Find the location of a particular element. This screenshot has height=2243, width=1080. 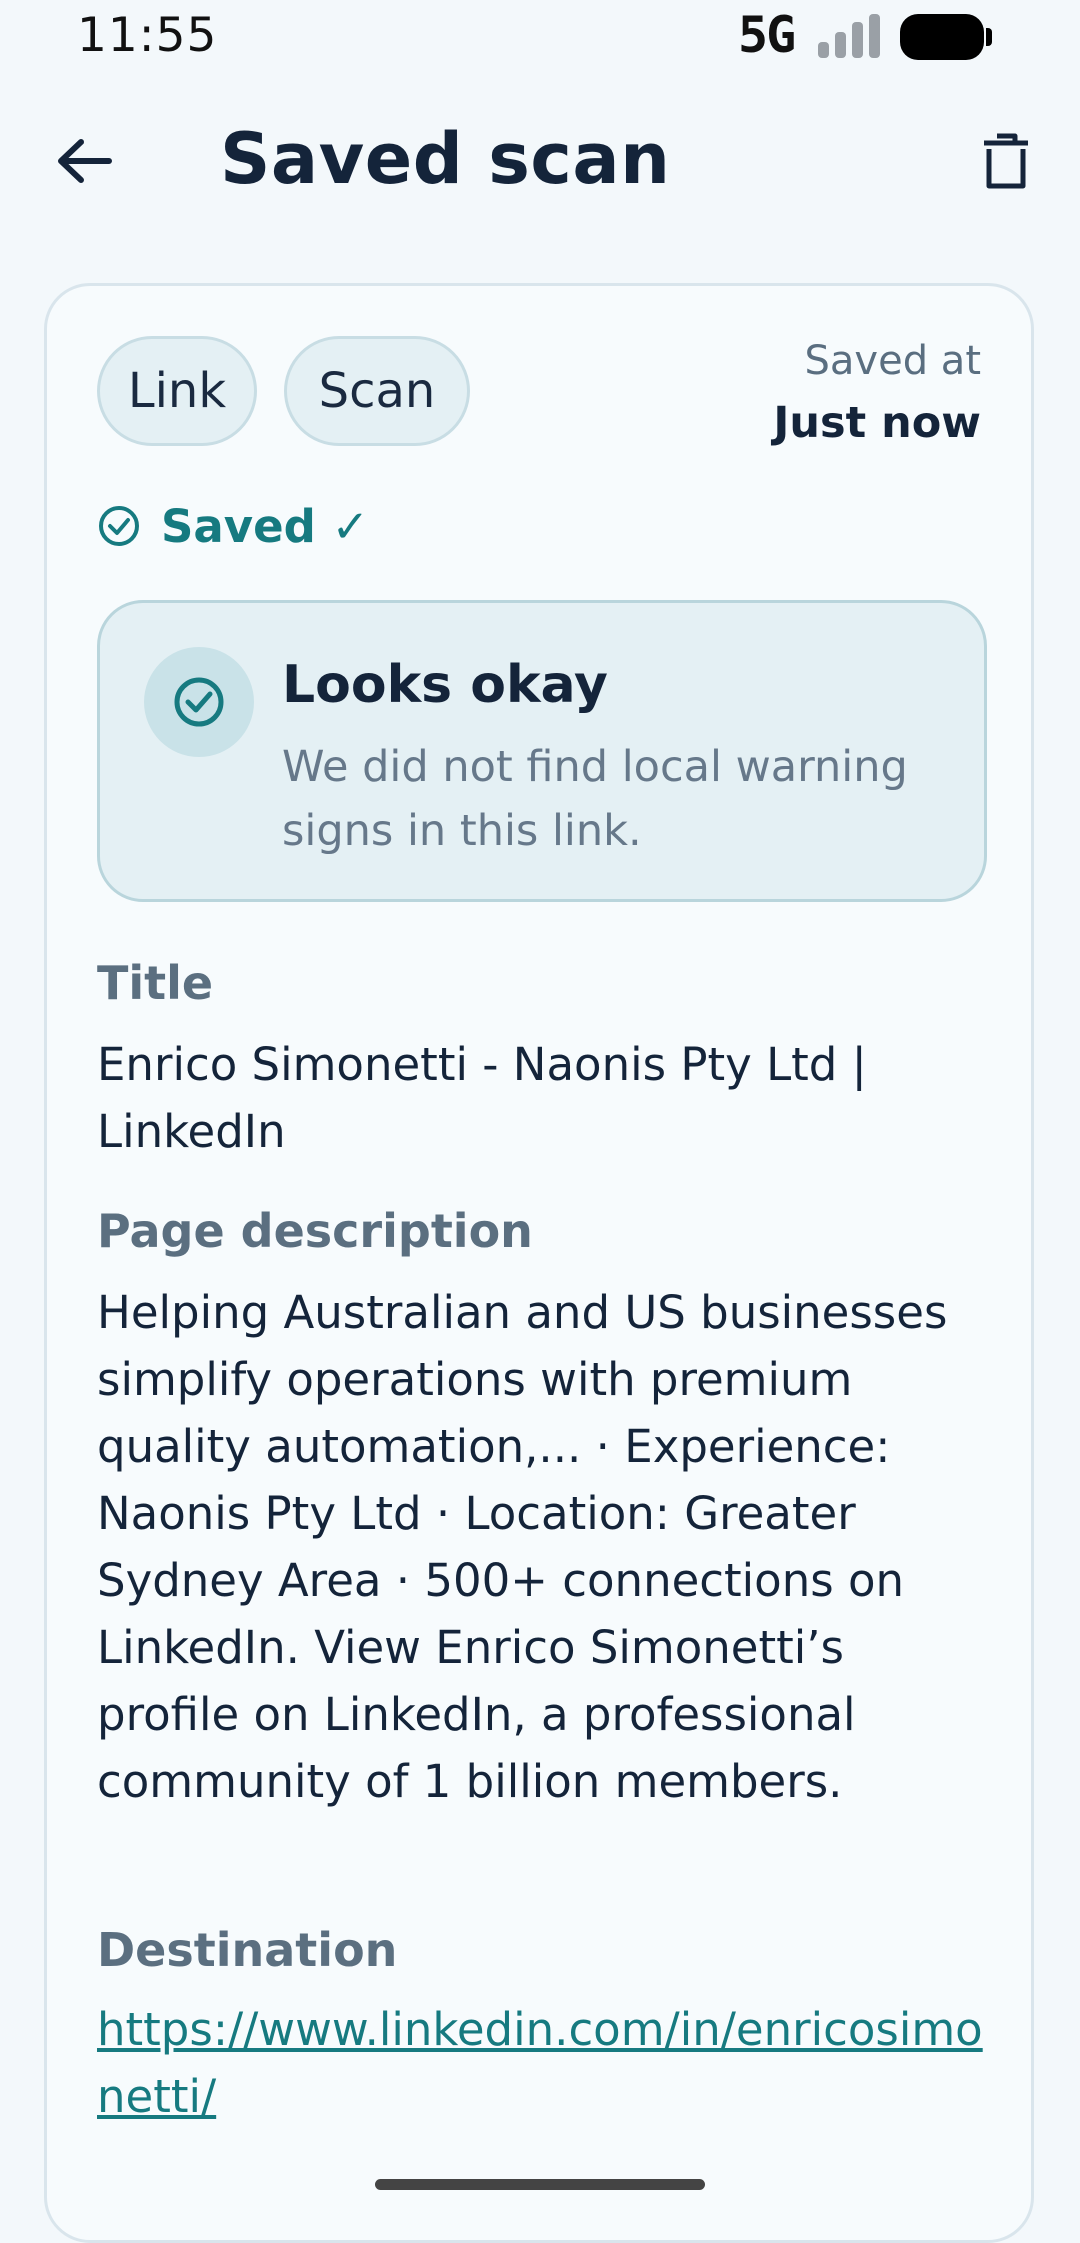

app-bar: Saved scan is located at coordinates (540, 161).